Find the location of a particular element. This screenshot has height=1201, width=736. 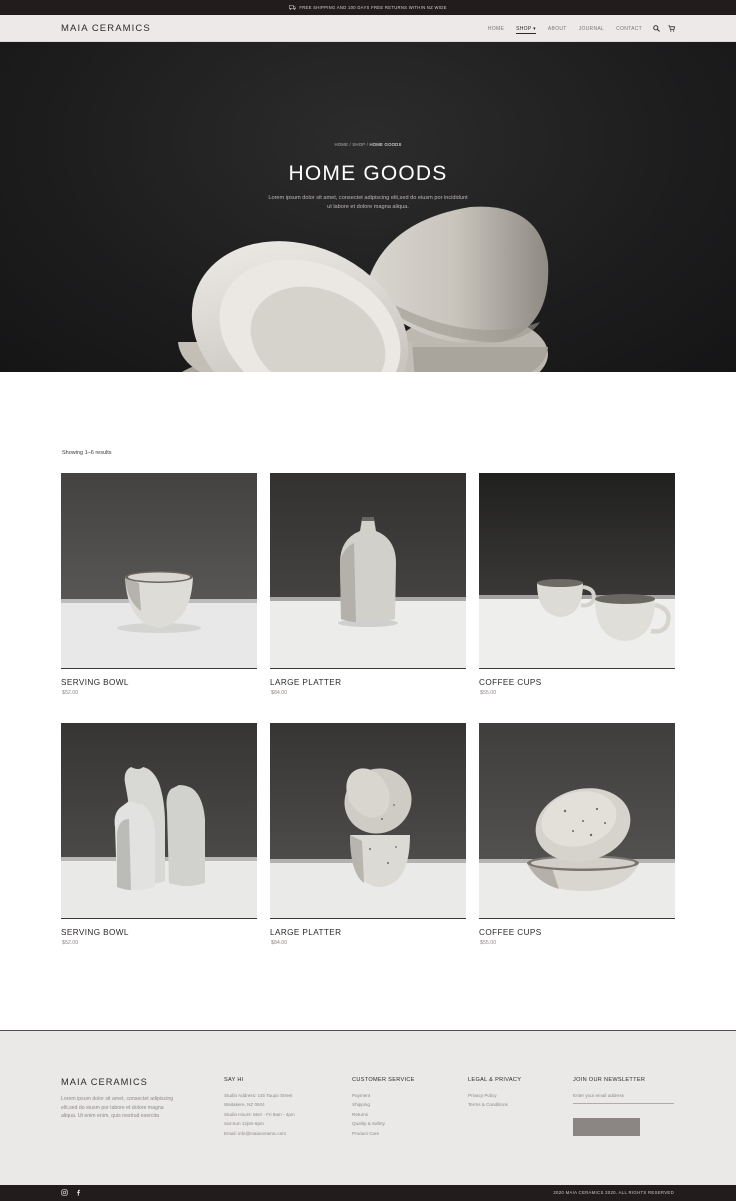

nav-shop: SHOP ▾ is located at coordinates (526, 30).